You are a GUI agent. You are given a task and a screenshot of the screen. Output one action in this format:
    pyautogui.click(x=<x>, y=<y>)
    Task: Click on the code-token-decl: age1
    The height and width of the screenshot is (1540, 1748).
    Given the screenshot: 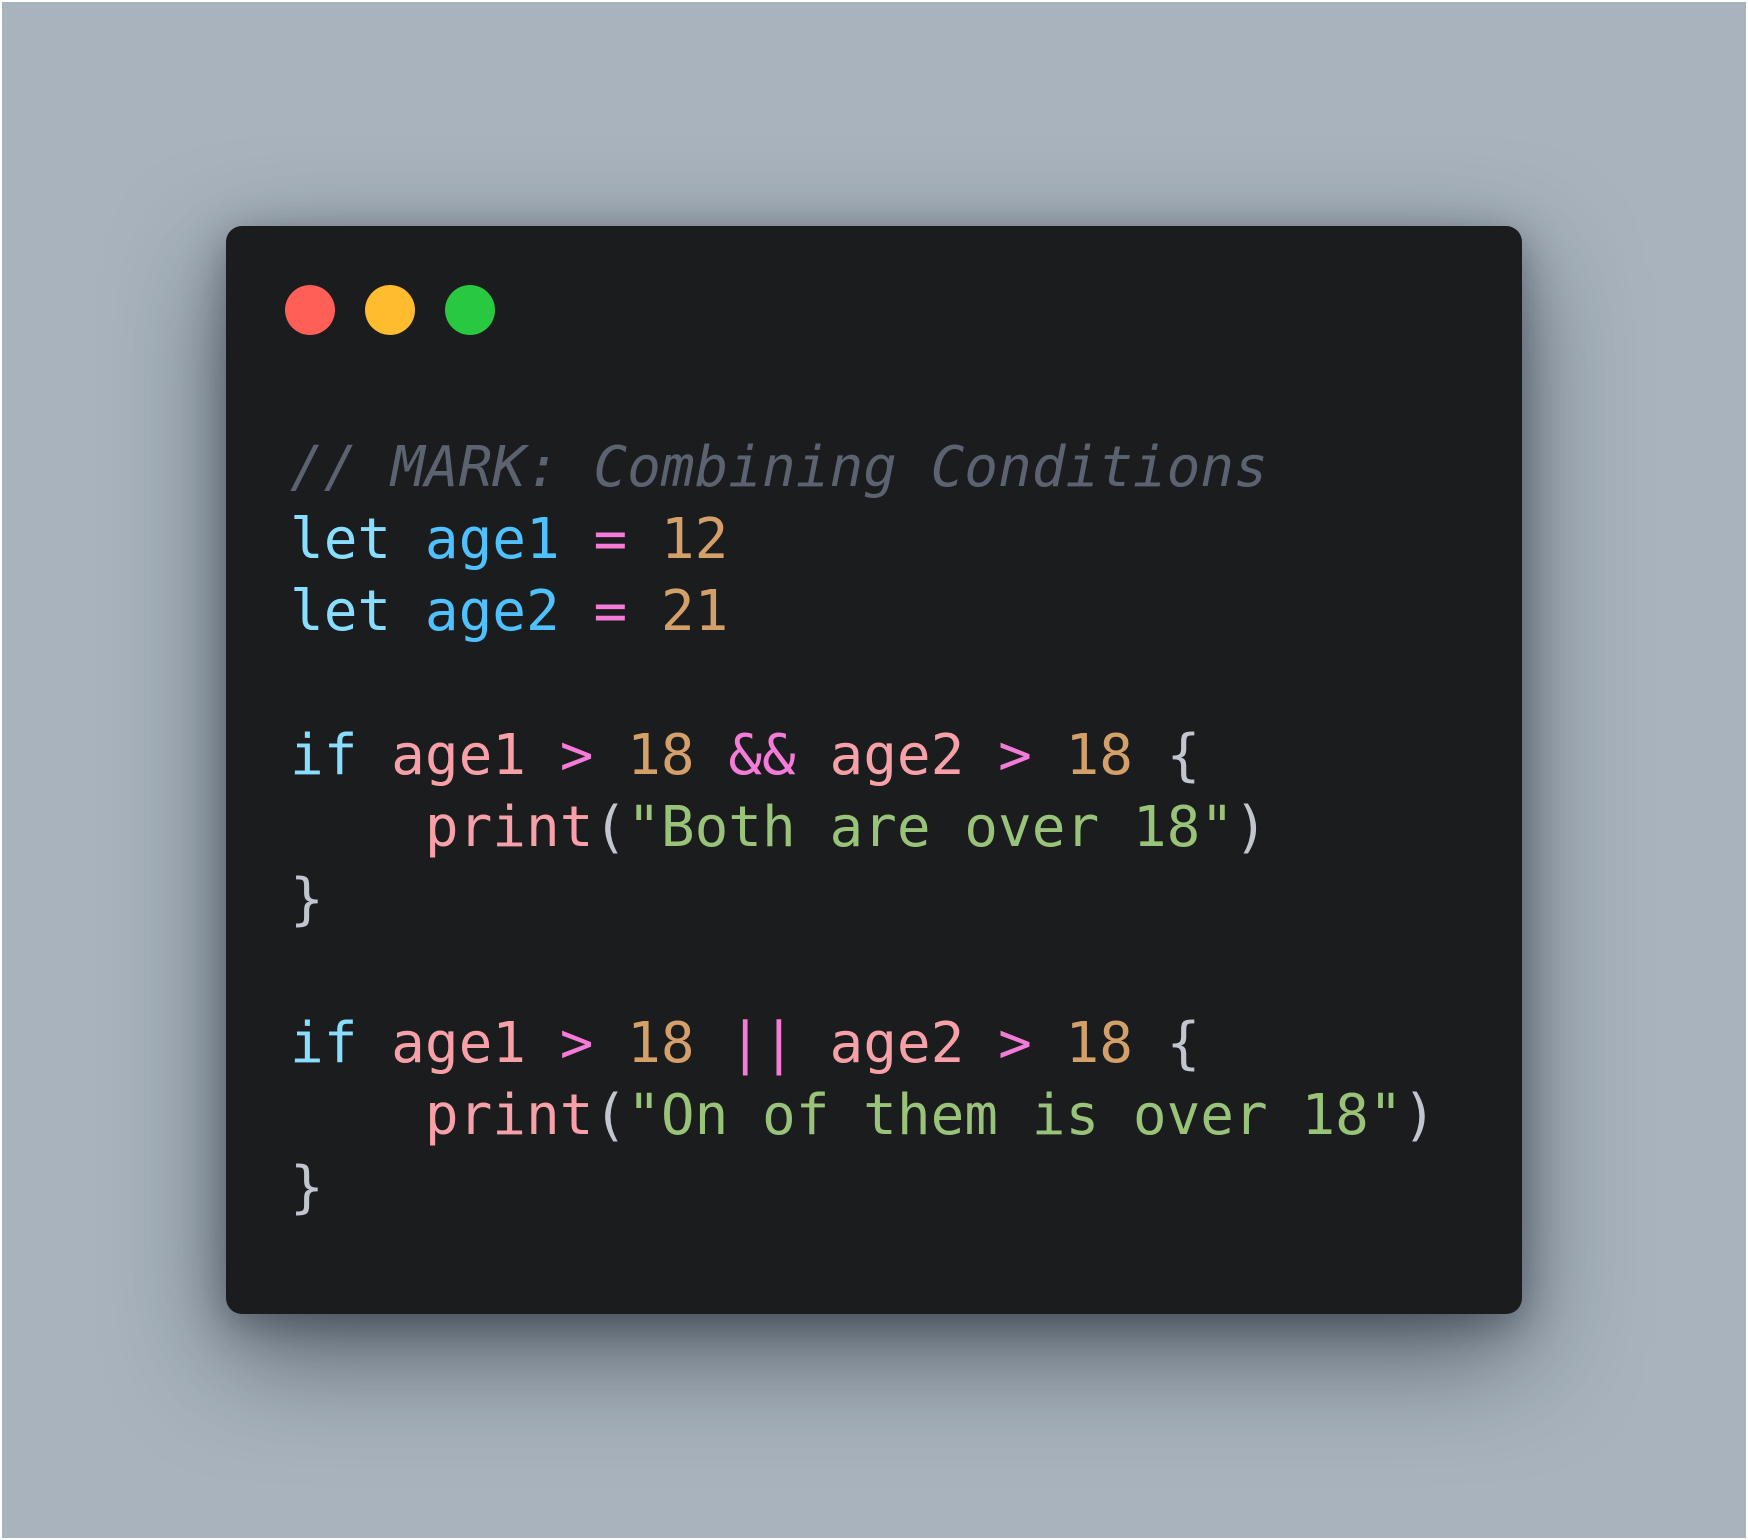 What is the action you would take?
    pyautogui.click(x=492, y=539)
    